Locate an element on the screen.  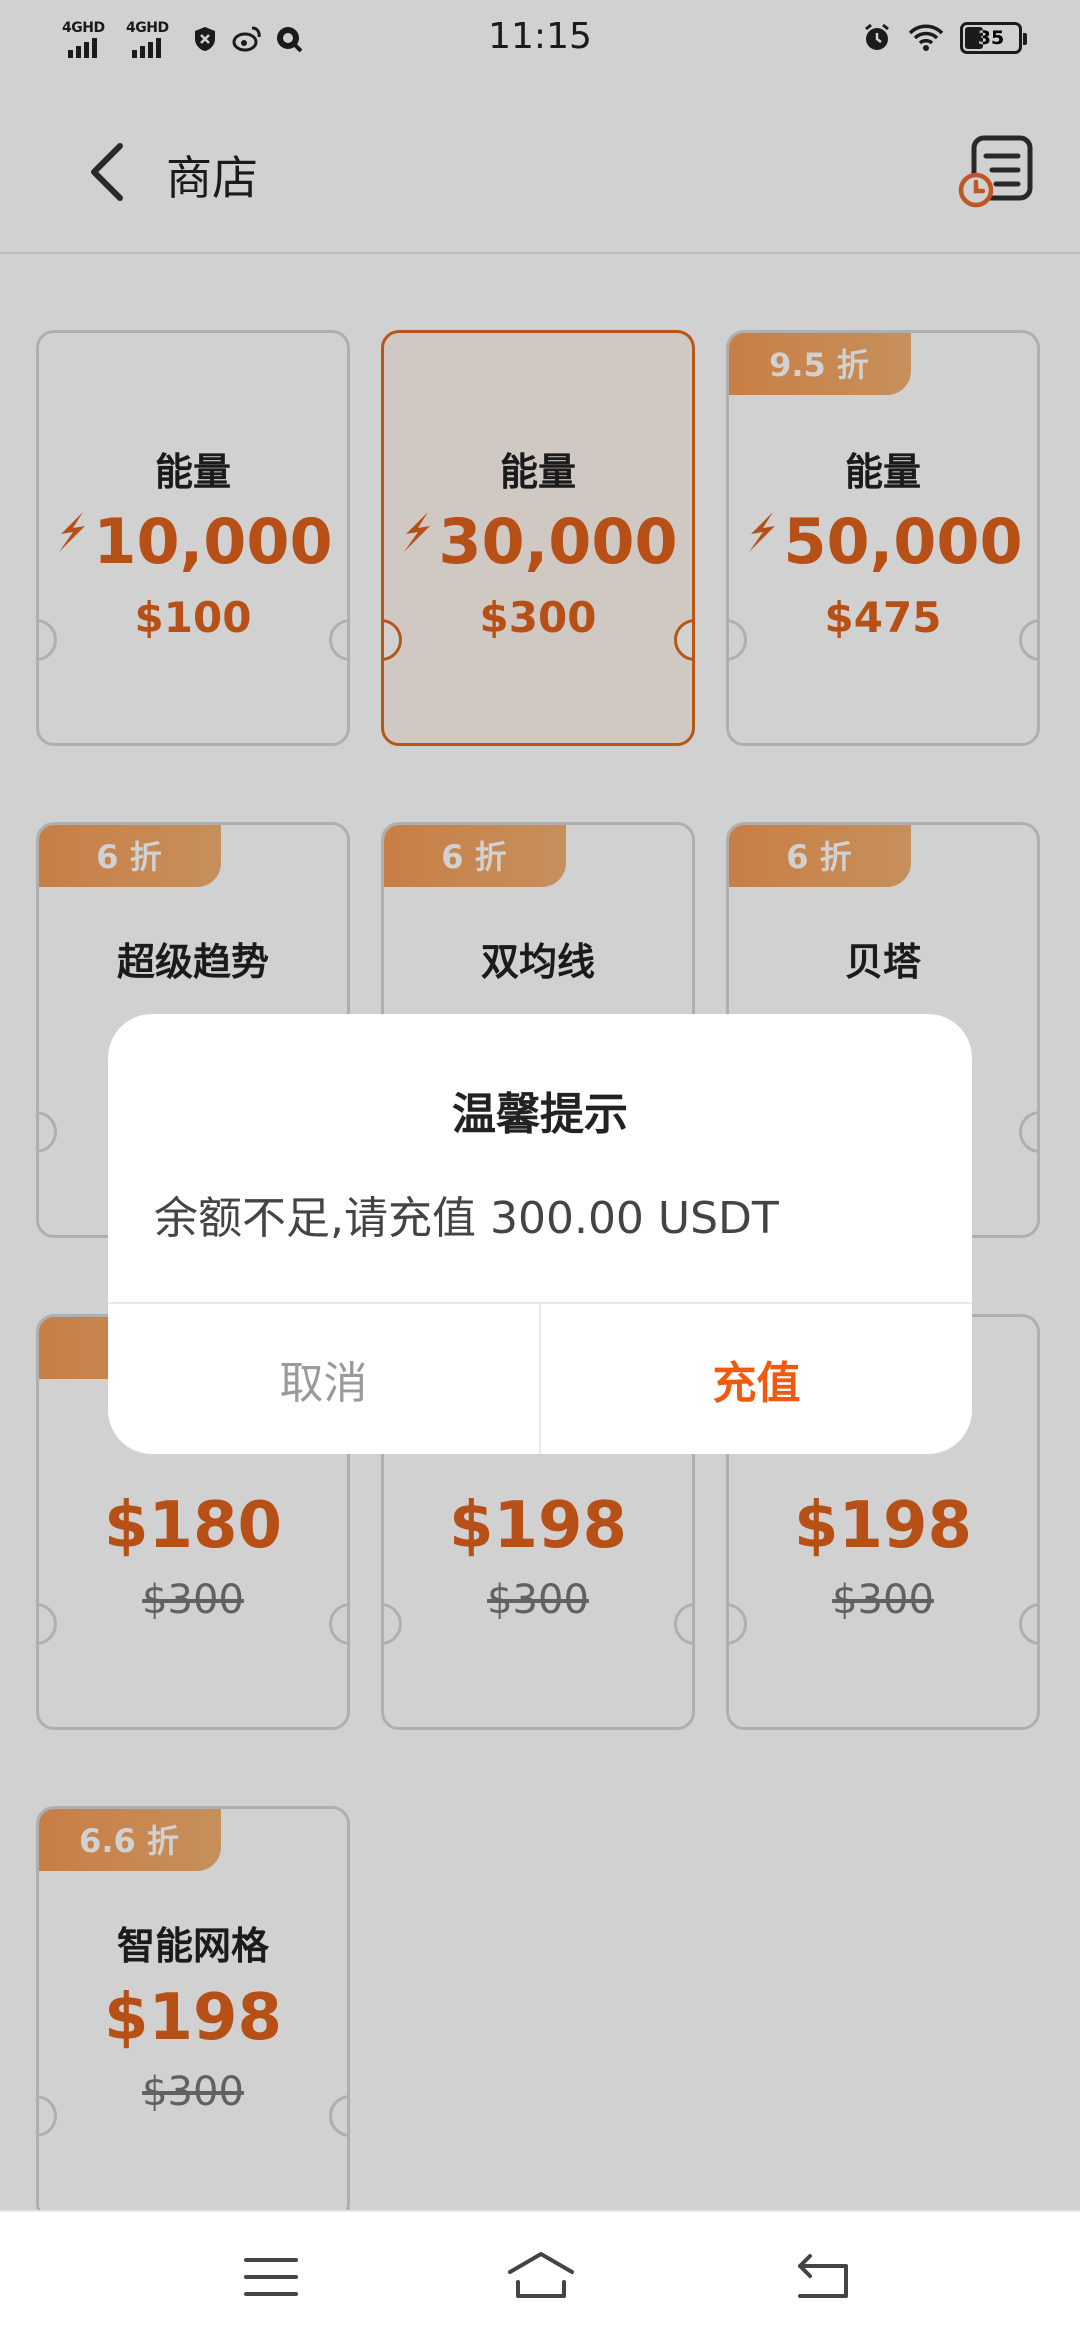
cancel-button: 取消 is located at coordinates (324, 1379).